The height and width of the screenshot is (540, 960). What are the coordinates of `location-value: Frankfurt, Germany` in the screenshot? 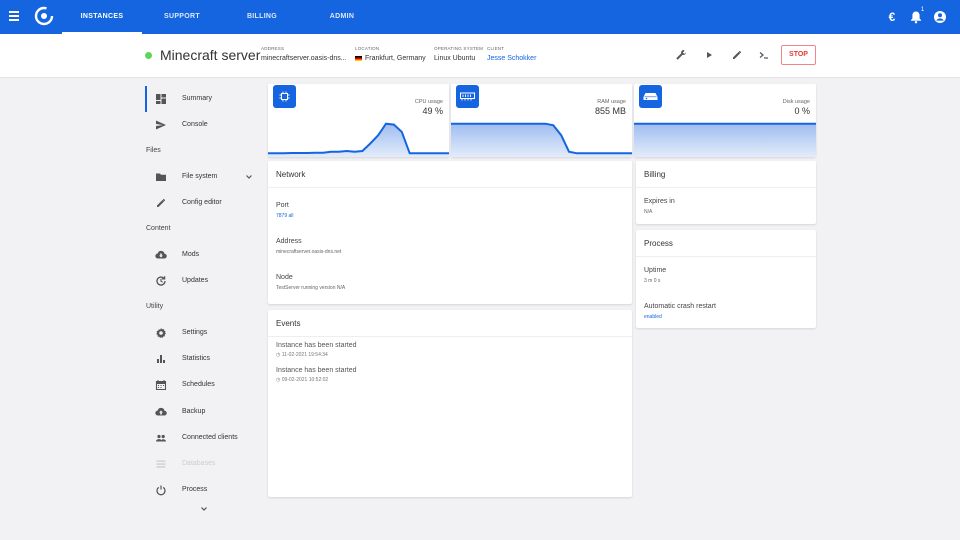 It's located at (395, 58).